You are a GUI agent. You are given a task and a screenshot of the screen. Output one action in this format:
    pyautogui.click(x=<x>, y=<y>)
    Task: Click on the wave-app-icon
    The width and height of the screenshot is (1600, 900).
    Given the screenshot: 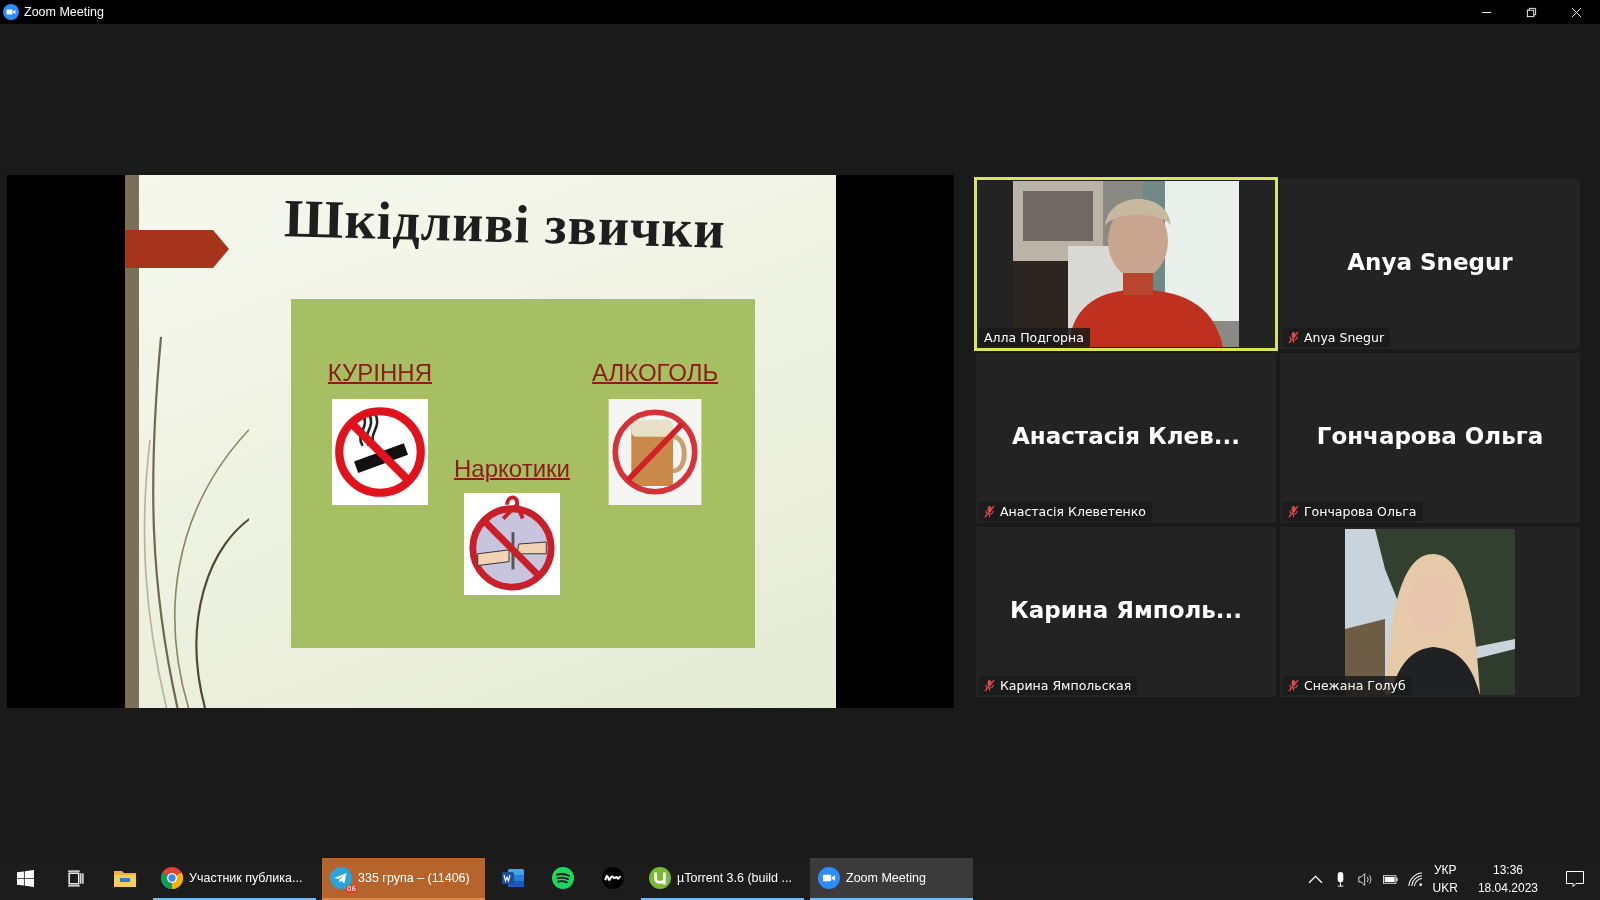 What is the action you would take?
    pyautogui.click(x=613, y=878)
    